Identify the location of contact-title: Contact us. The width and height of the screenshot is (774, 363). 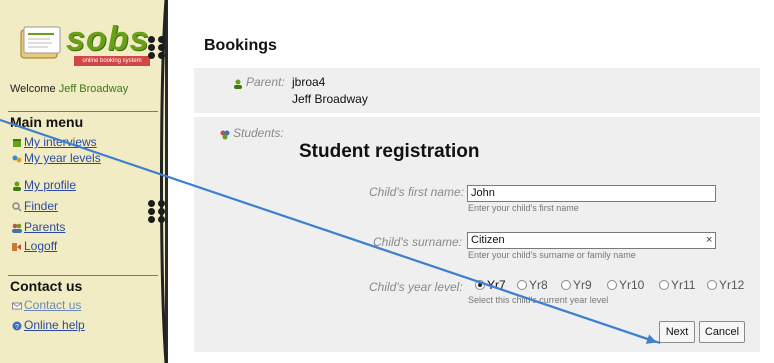
(46, 286).